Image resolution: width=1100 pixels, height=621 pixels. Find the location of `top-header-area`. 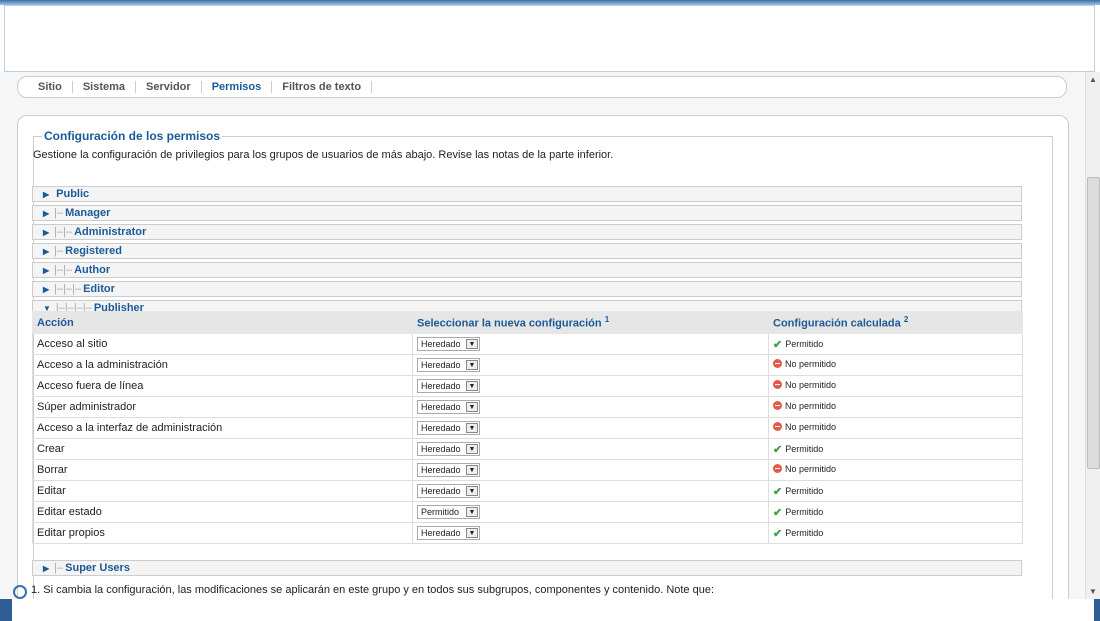

top-header-area is located at coordinates (549, 38).